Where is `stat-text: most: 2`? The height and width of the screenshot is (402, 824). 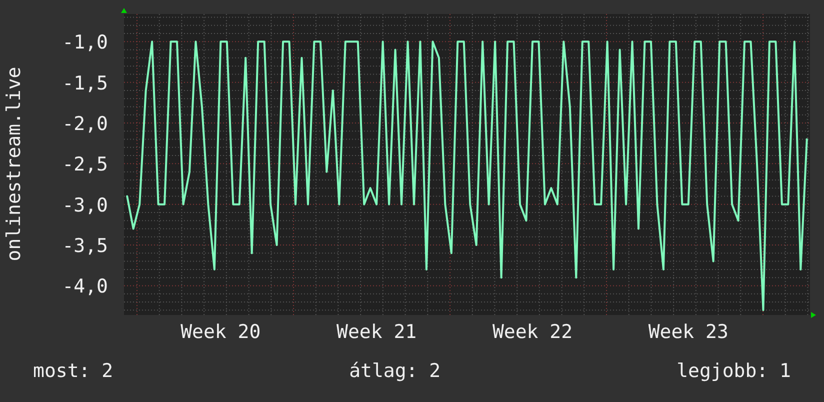
stat-text: most: 2 is located at coordinates (73, 371).